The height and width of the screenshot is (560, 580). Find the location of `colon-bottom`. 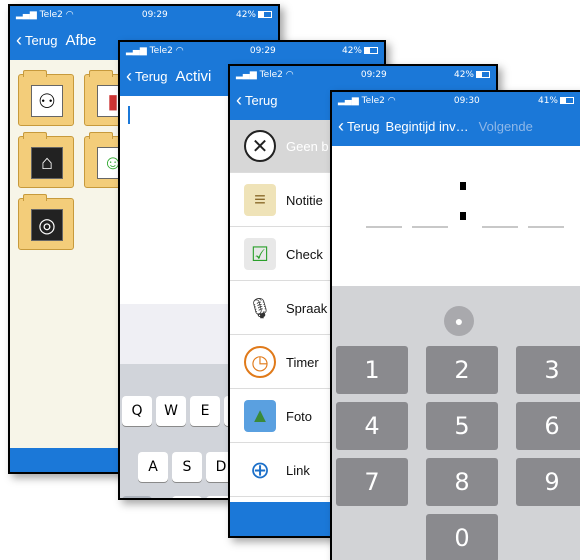

colon-bottom is located at coordinates (463, 216).